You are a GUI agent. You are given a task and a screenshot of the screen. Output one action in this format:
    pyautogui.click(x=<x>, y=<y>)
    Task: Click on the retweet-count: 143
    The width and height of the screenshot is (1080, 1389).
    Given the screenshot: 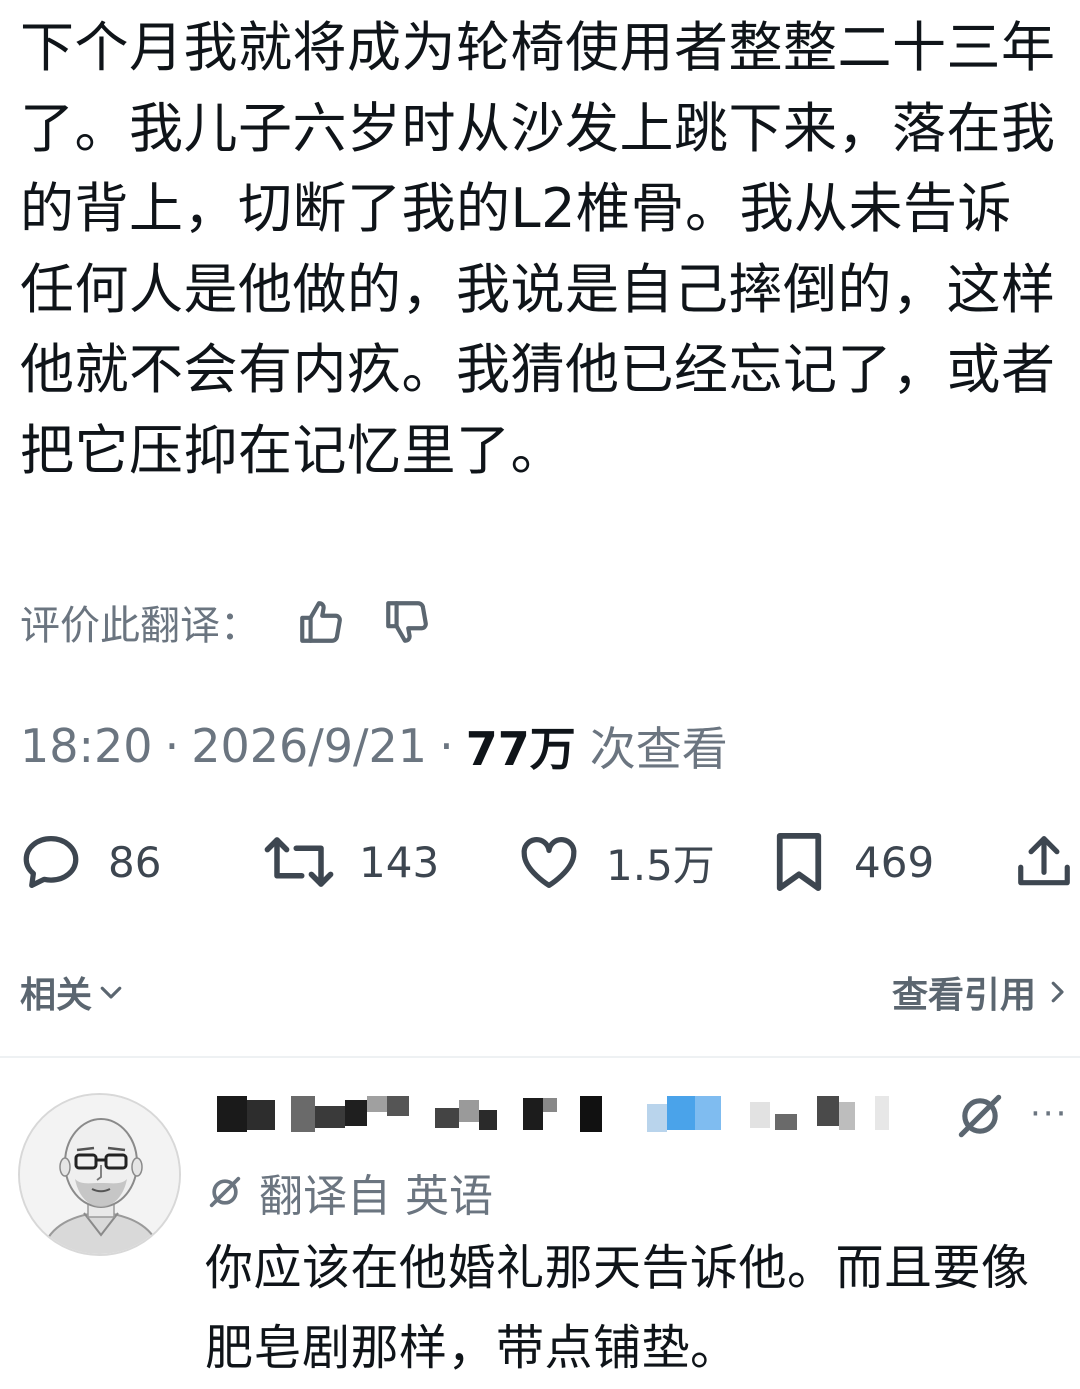 What is the action you would take?
    pyautogui.click(x=399, y=862)
    